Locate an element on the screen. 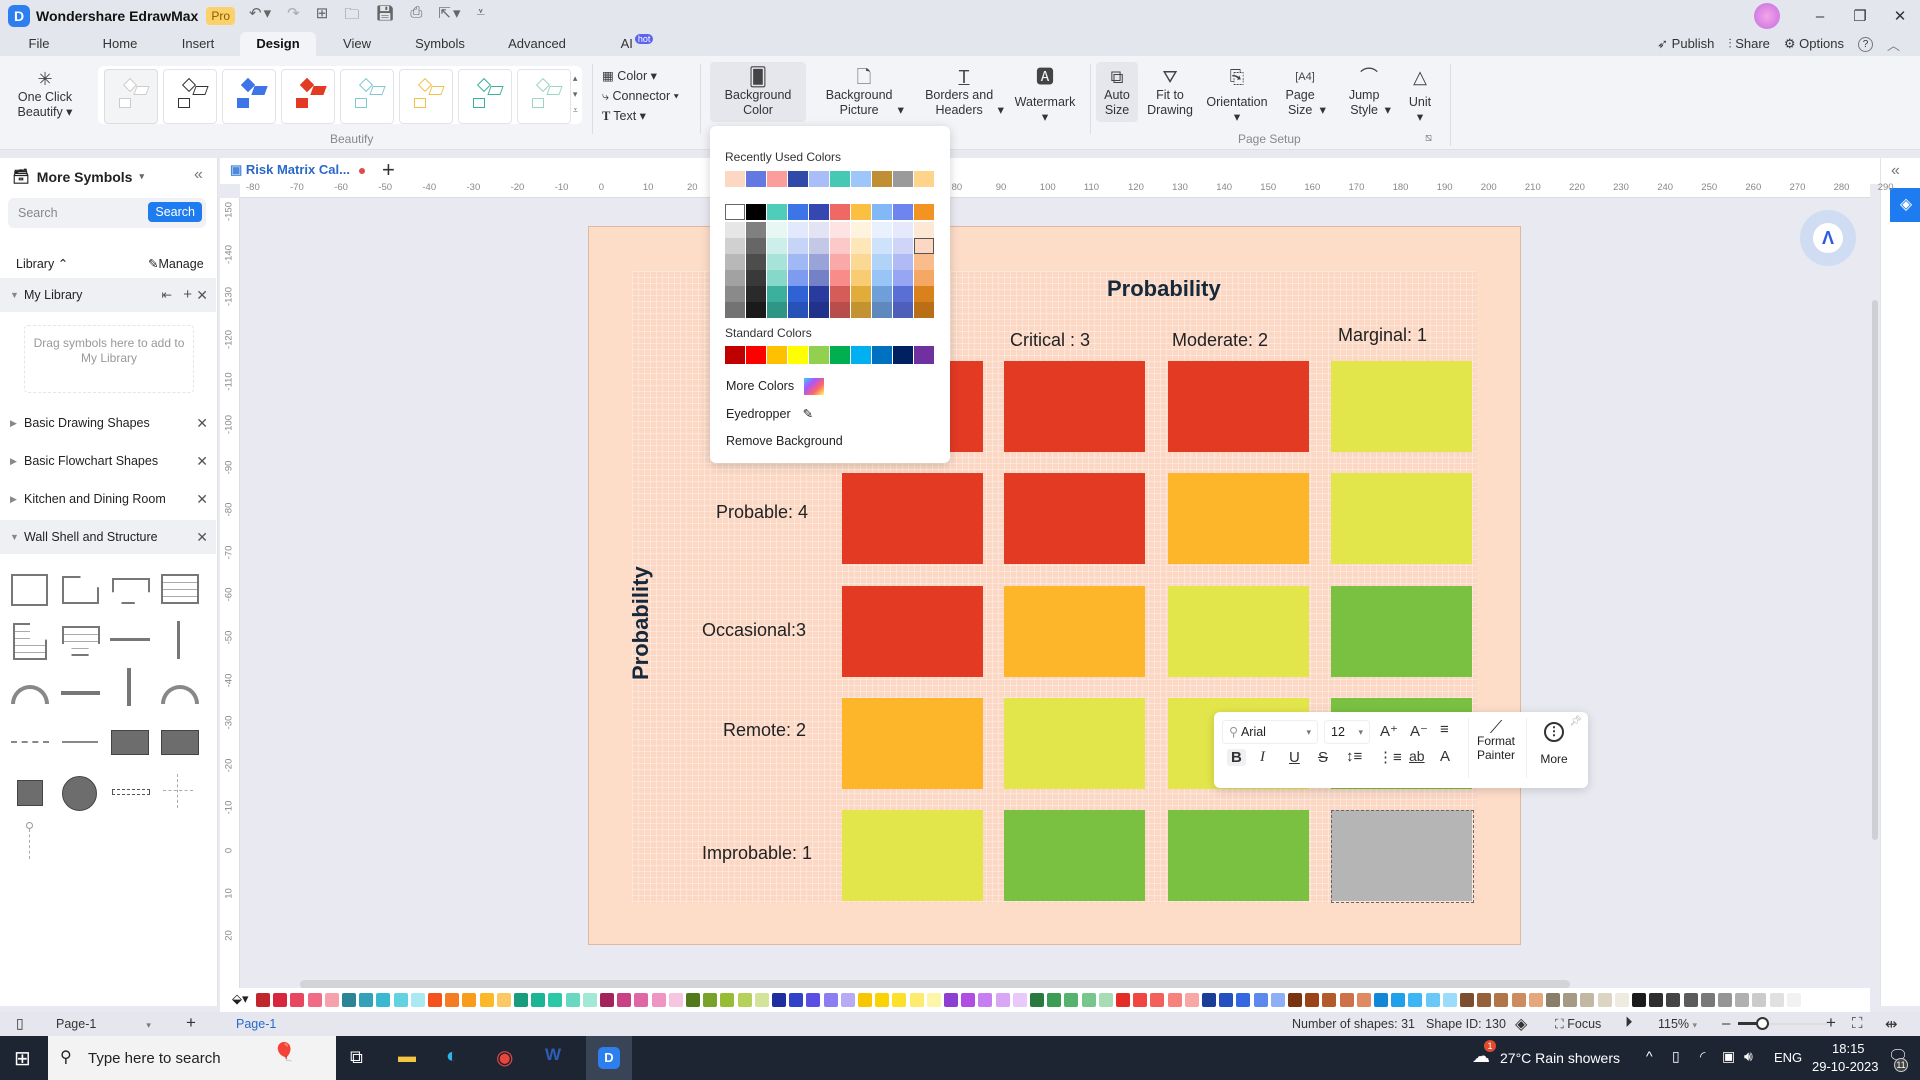  page-selector: Page-1 ▾ is located at coordinates (103, 1024).